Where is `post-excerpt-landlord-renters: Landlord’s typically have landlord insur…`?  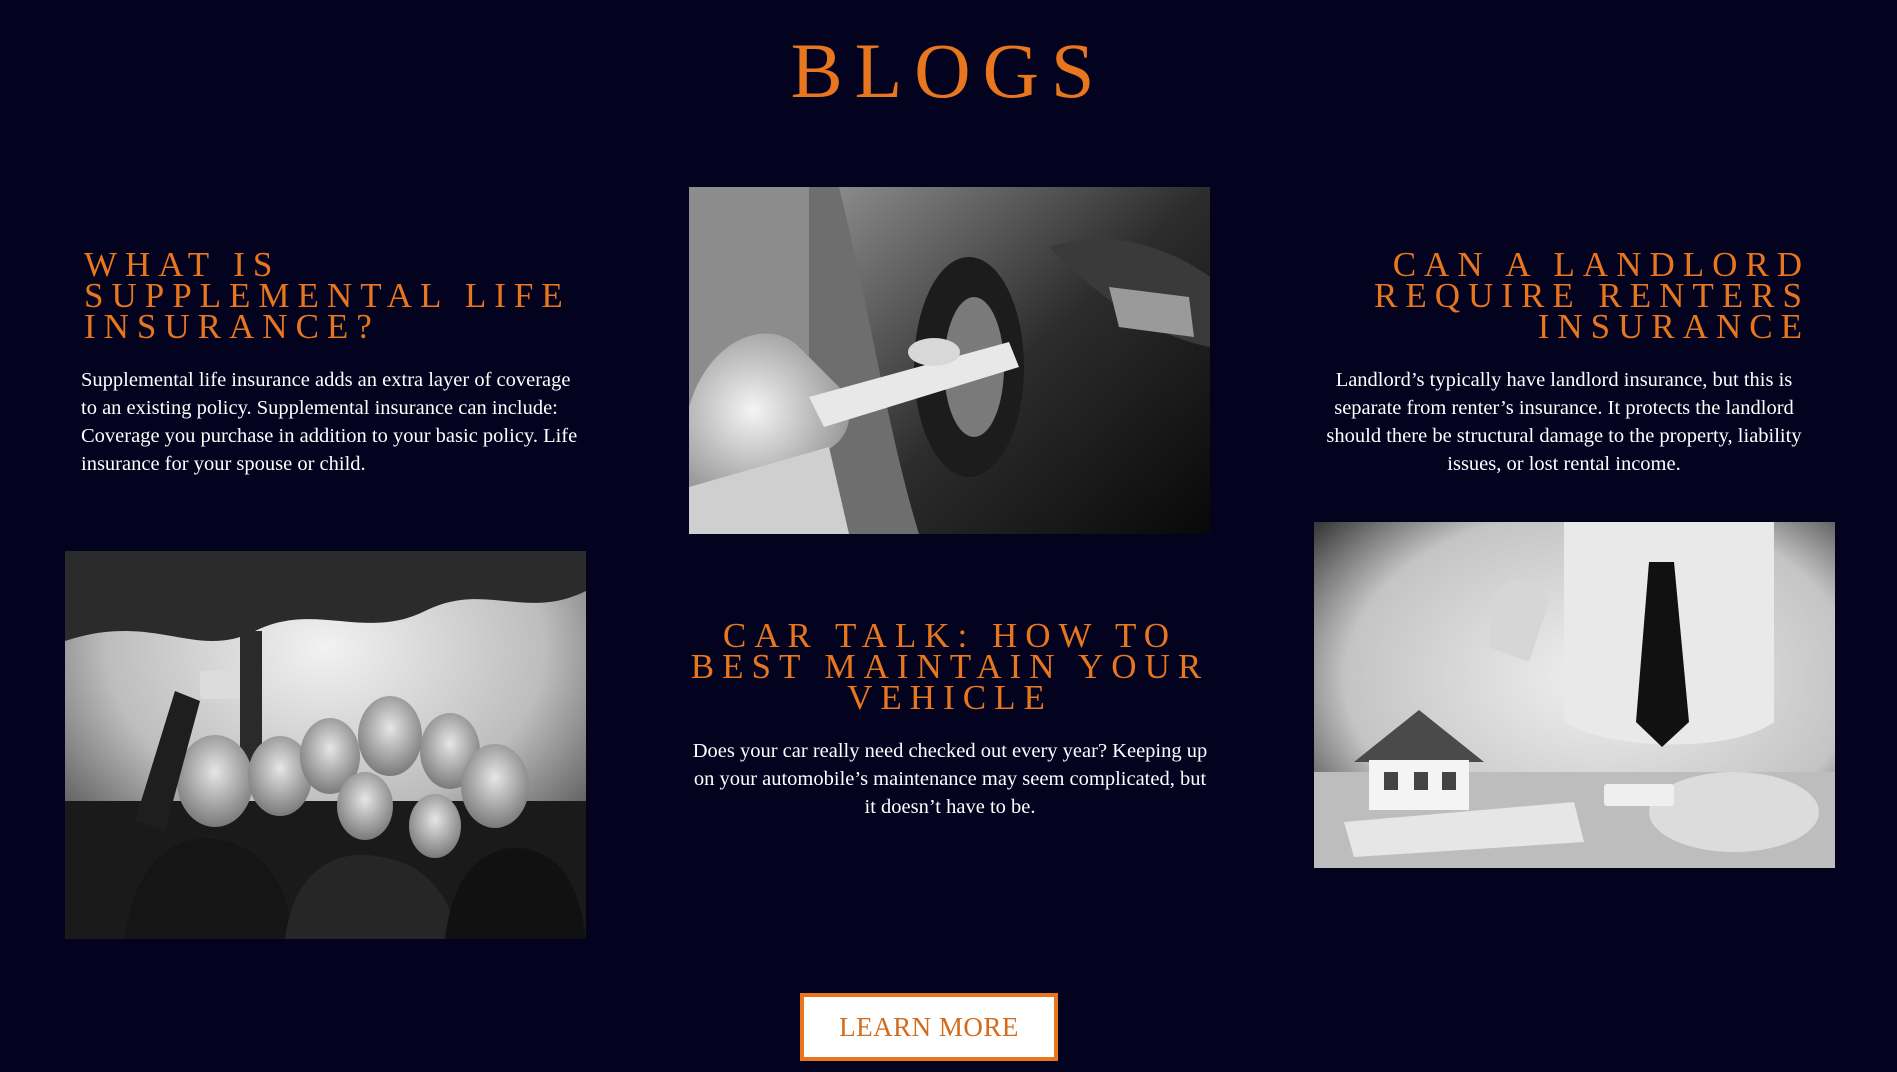
post-excerpt-landlord-renters: Landlord’s typically have landlord insur… is located at coordinates (1564, 422).